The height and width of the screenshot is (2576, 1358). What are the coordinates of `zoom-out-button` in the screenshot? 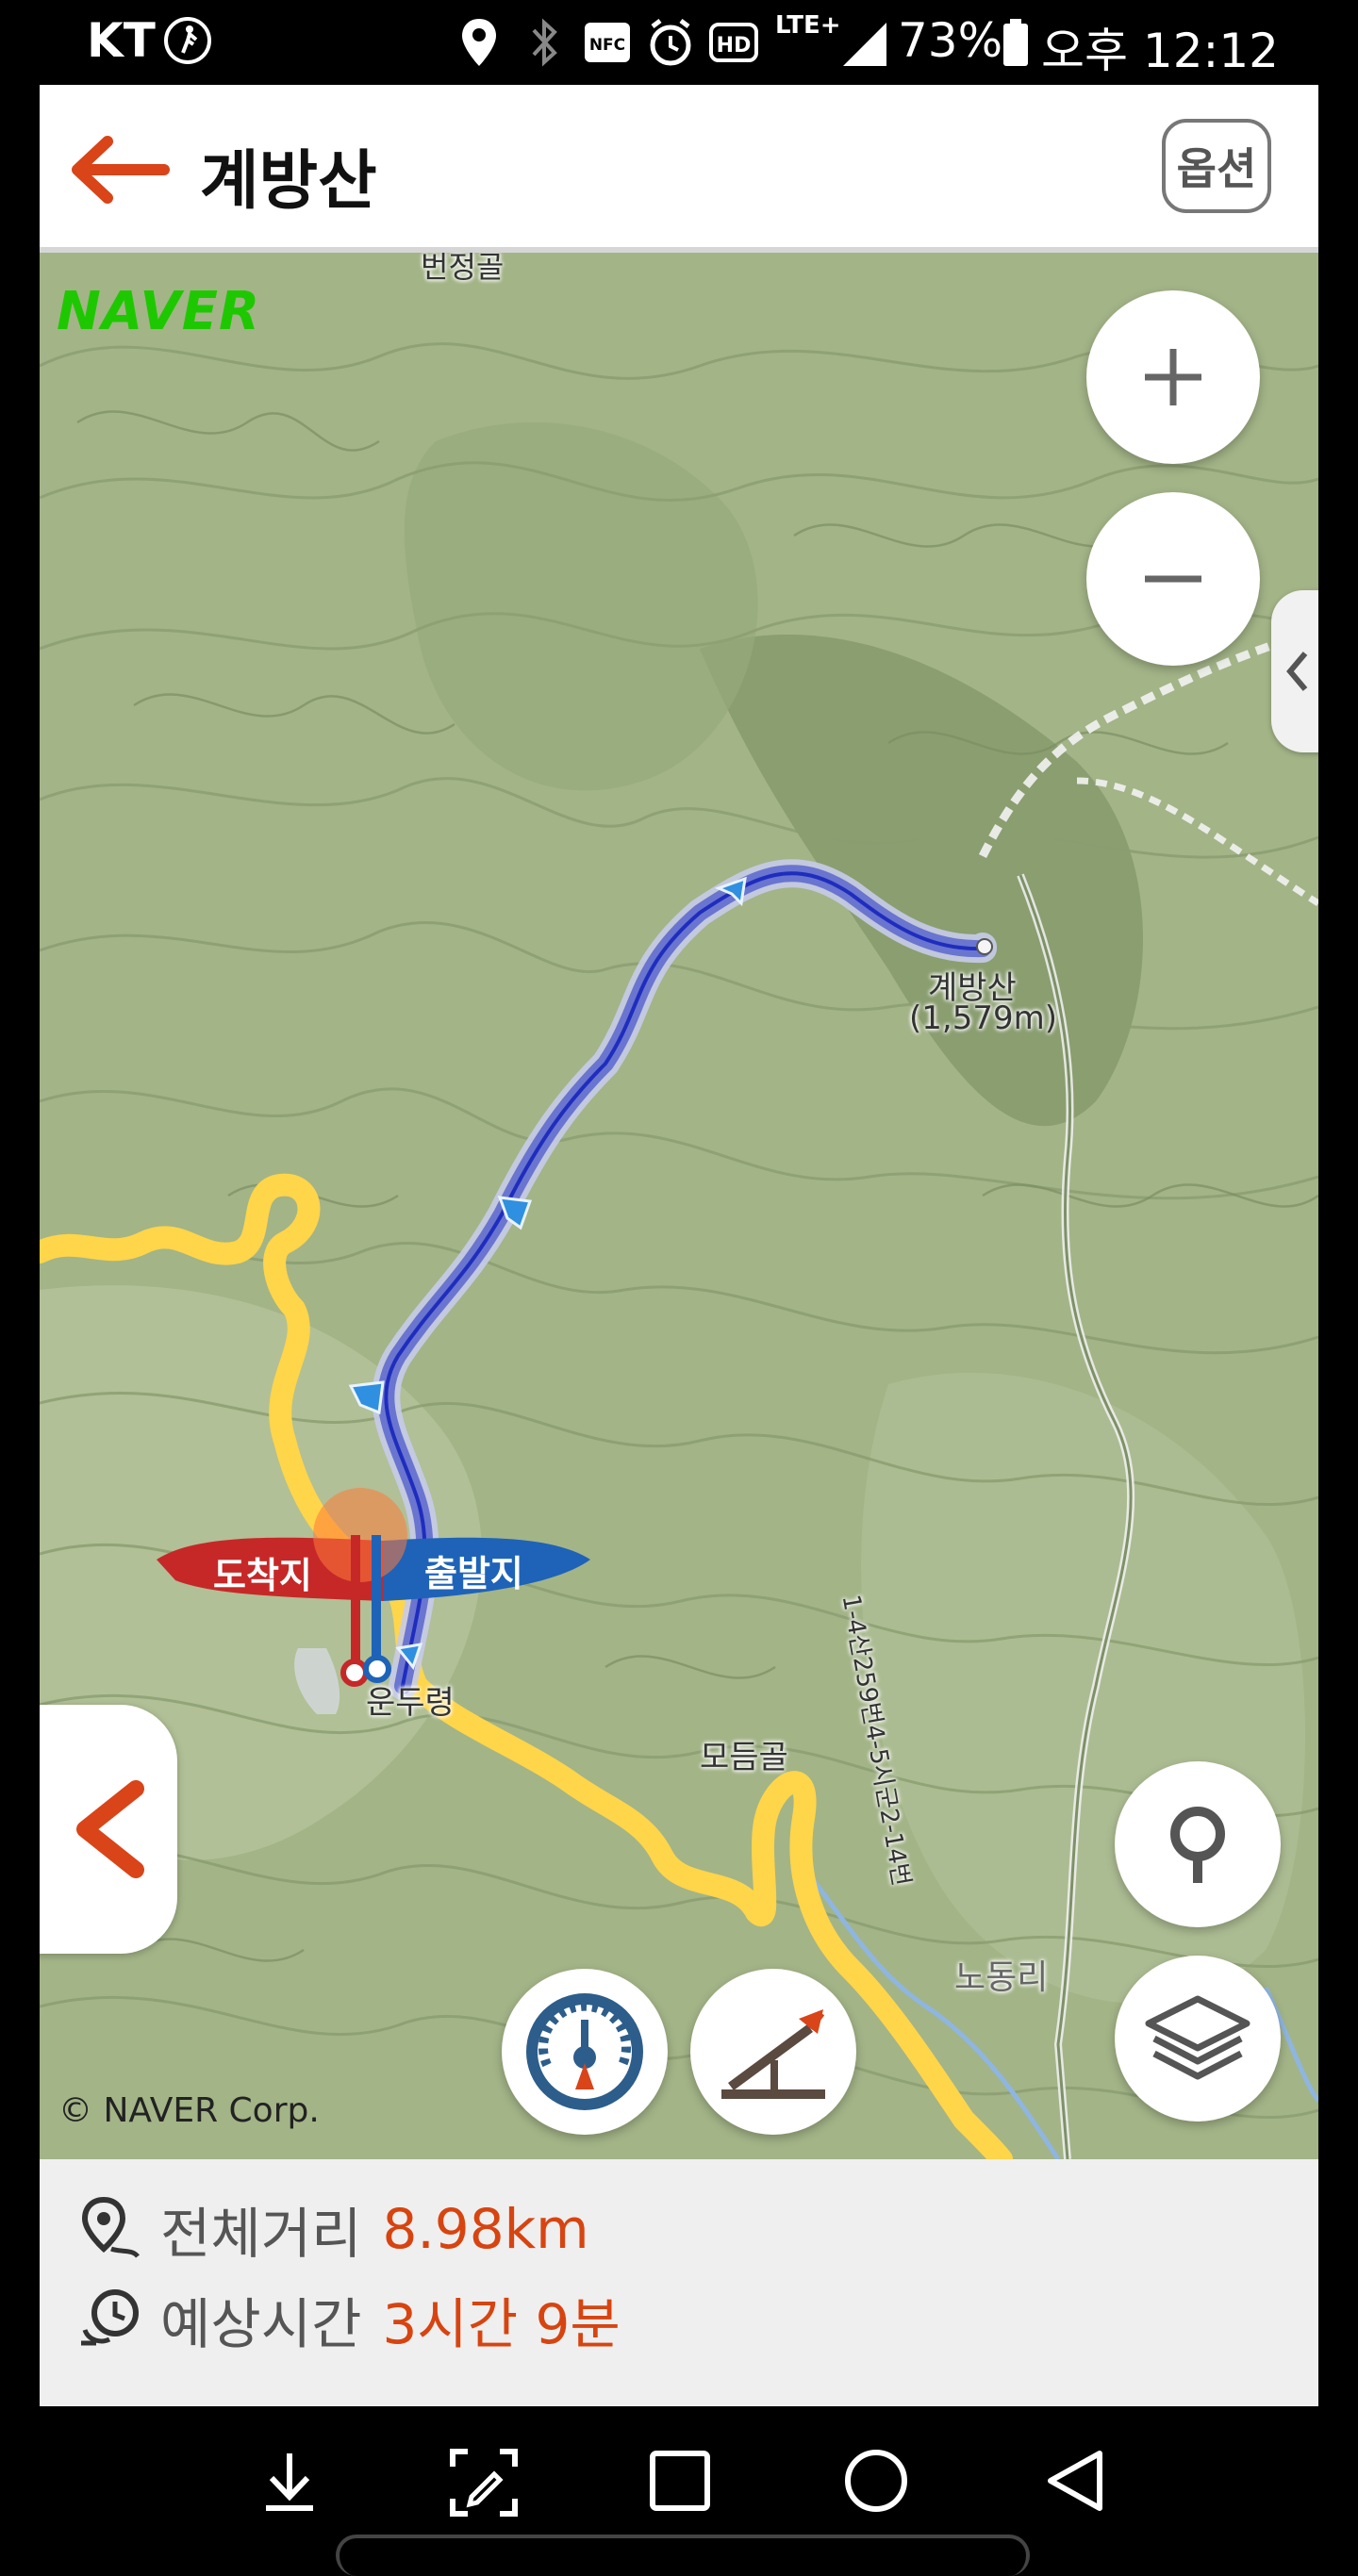 It's located at (1173, 579).